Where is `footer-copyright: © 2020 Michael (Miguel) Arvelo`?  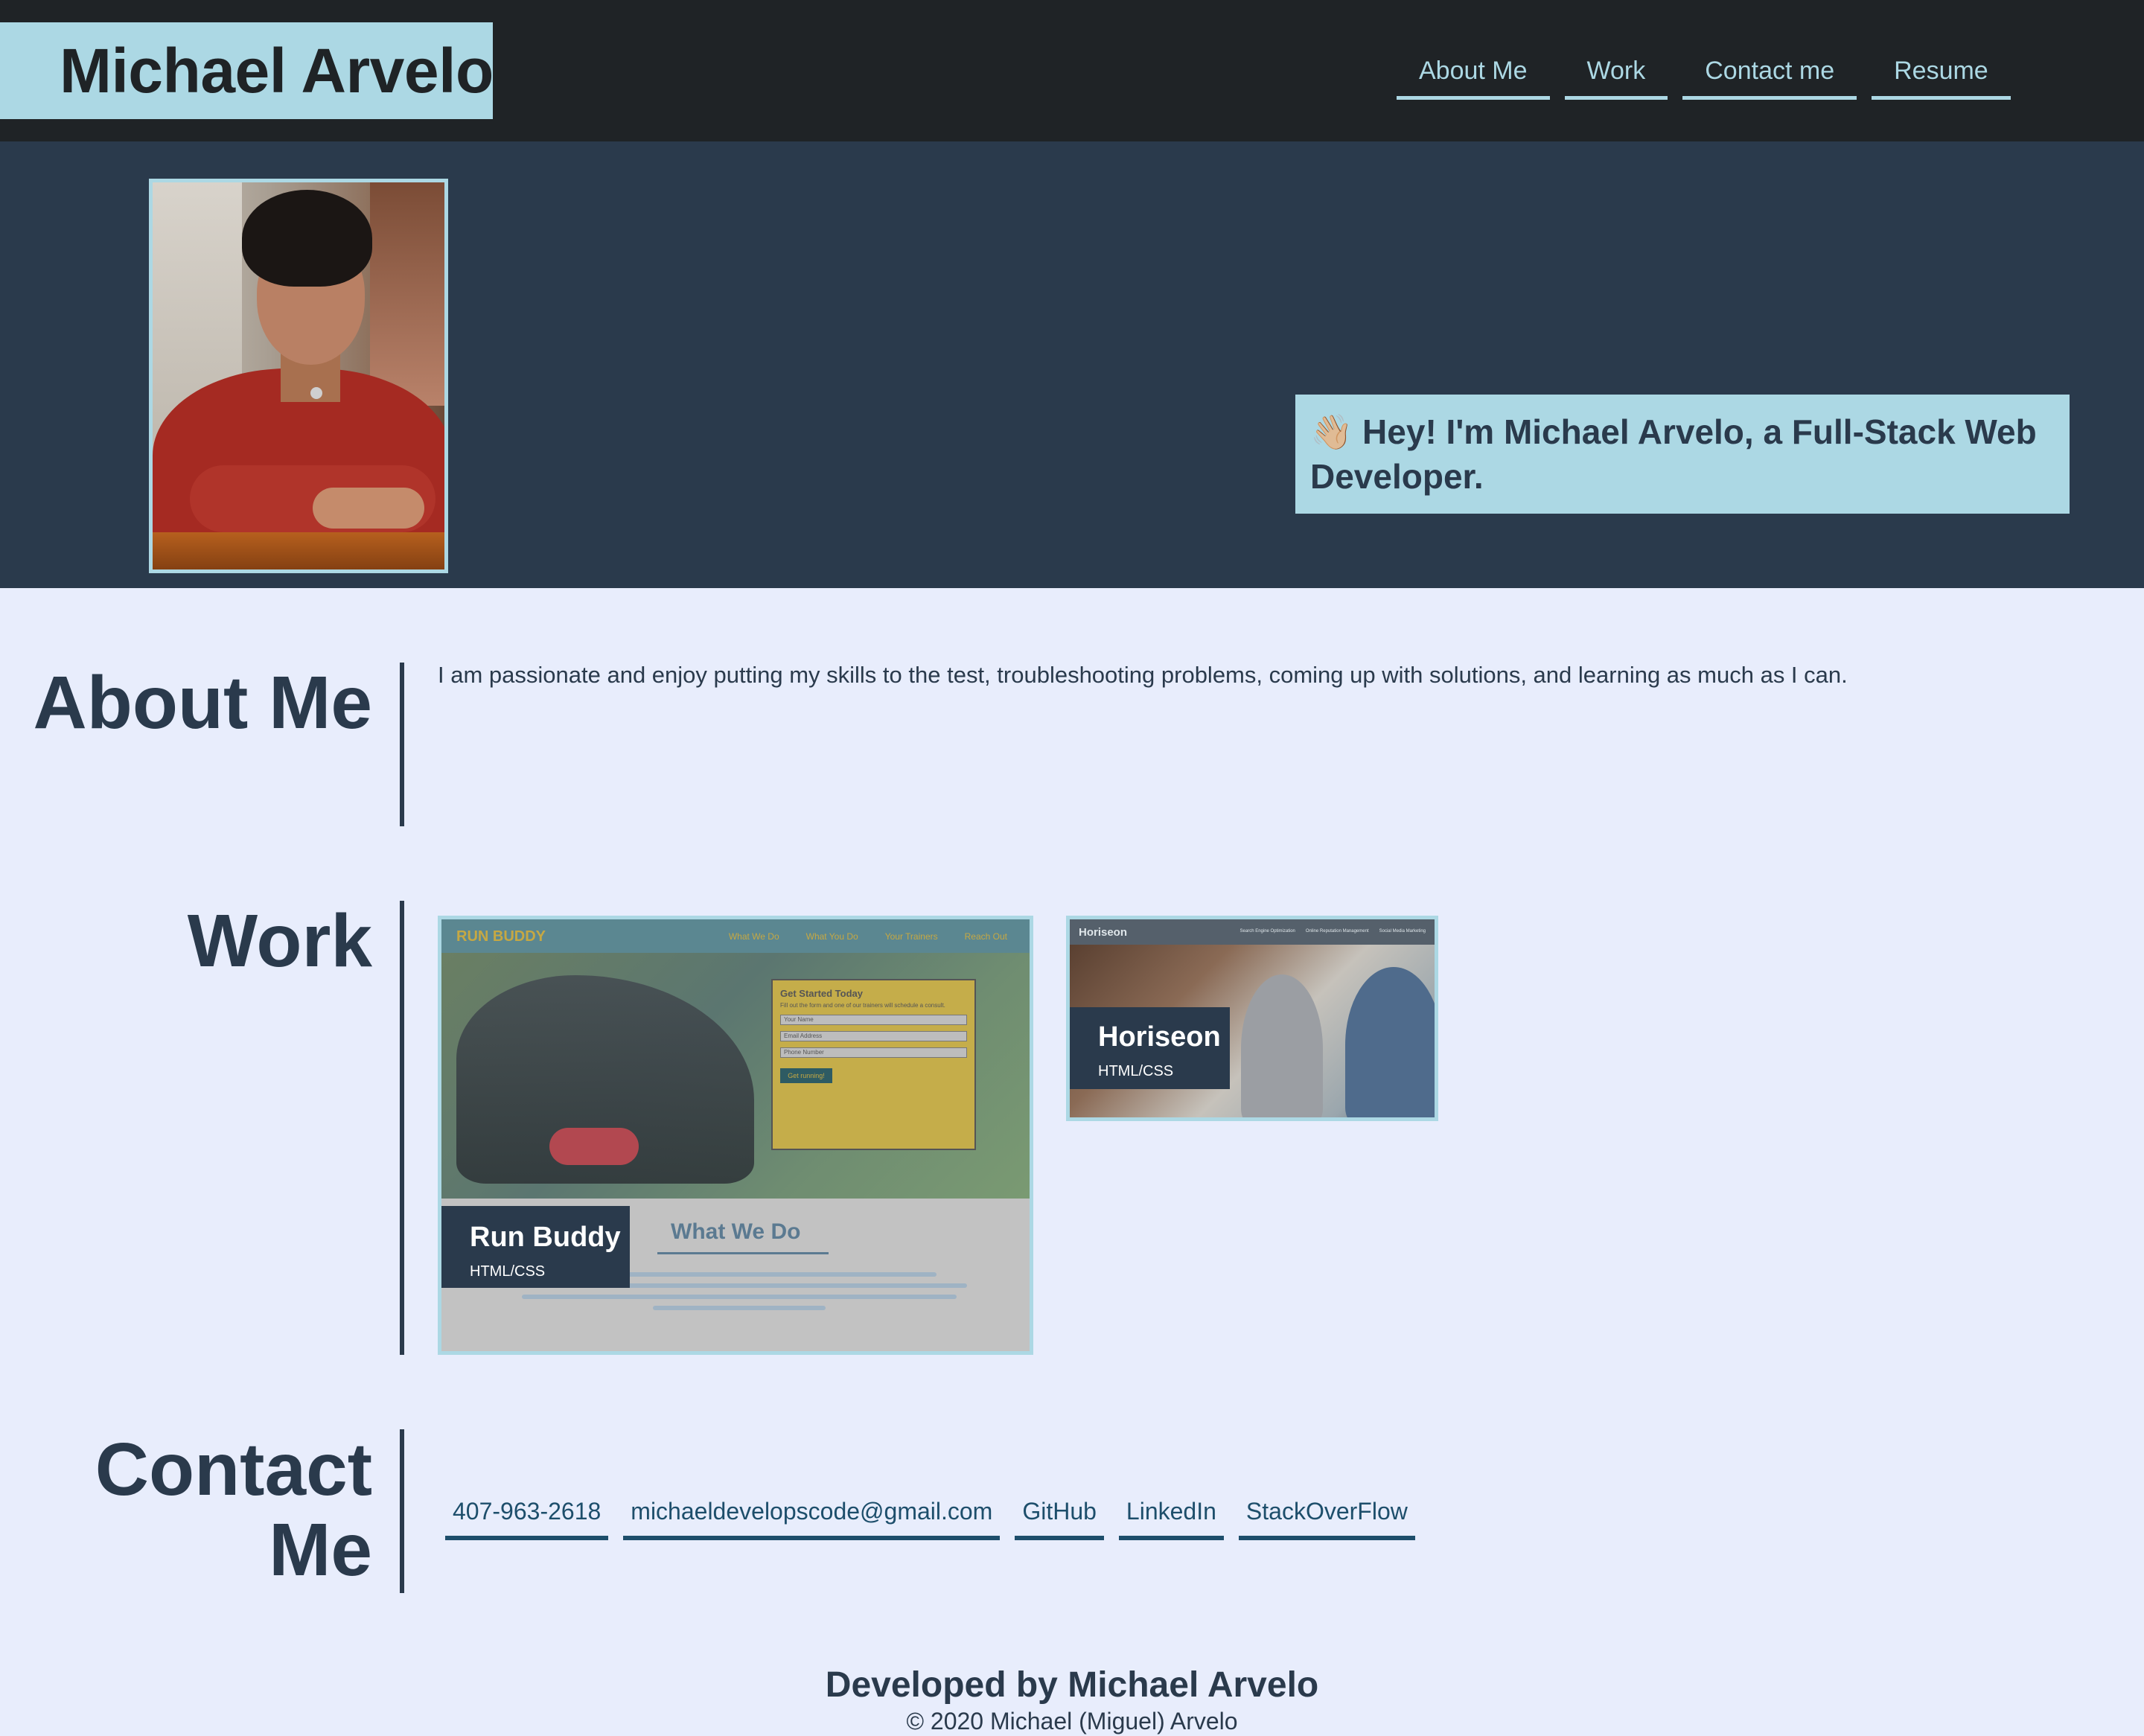 footer-copyright: © 2020 Michael (Miguel) Arvelo is located at coordinates (1072, 1721).